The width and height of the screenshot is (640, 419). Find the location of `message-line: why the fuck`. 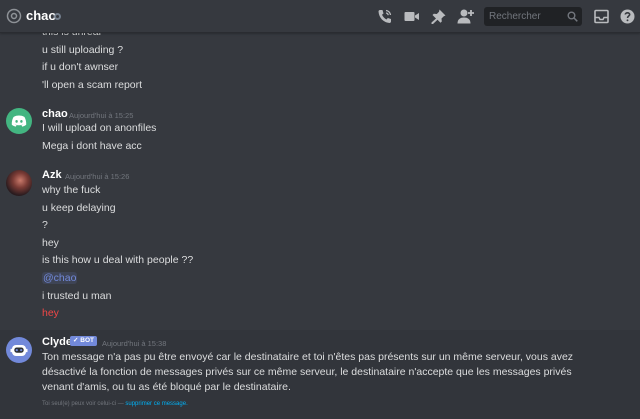

message-line: why the fuck is located at coordinates (71, 190).